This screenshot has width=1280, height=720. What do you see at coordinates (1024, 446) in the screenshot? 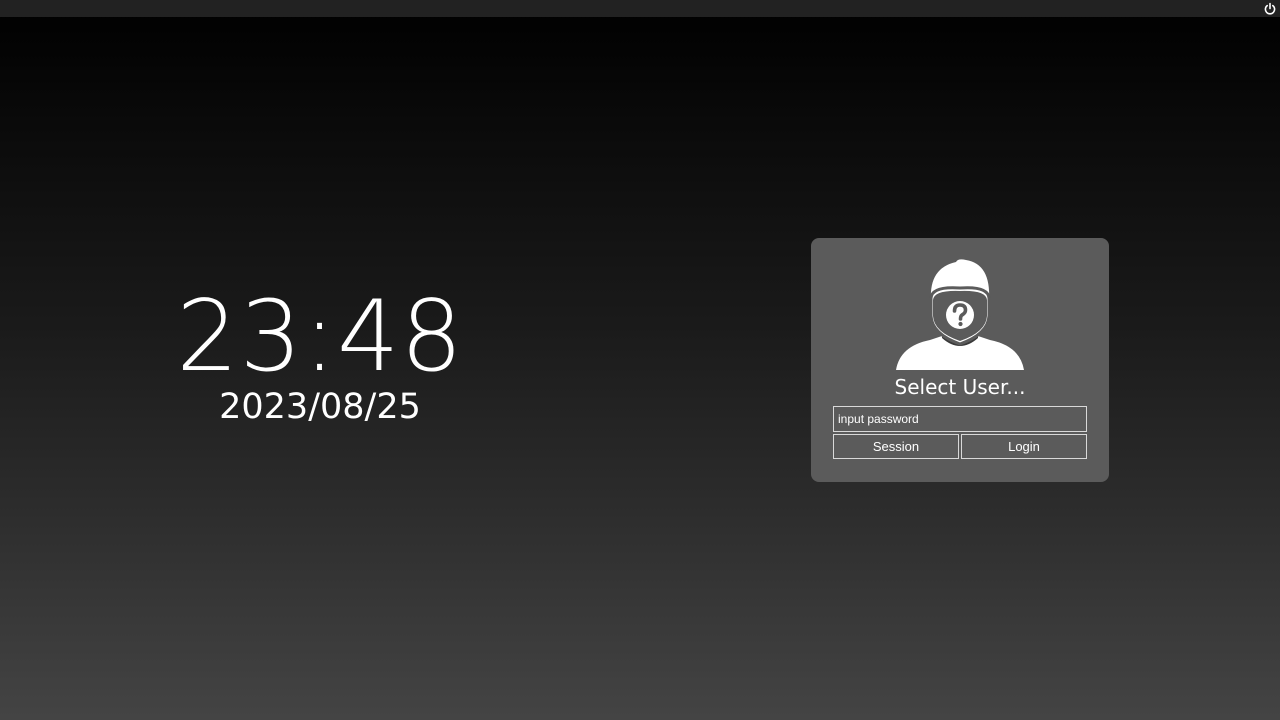
I see `login-button: Login` at bounding box center [1024, 446].